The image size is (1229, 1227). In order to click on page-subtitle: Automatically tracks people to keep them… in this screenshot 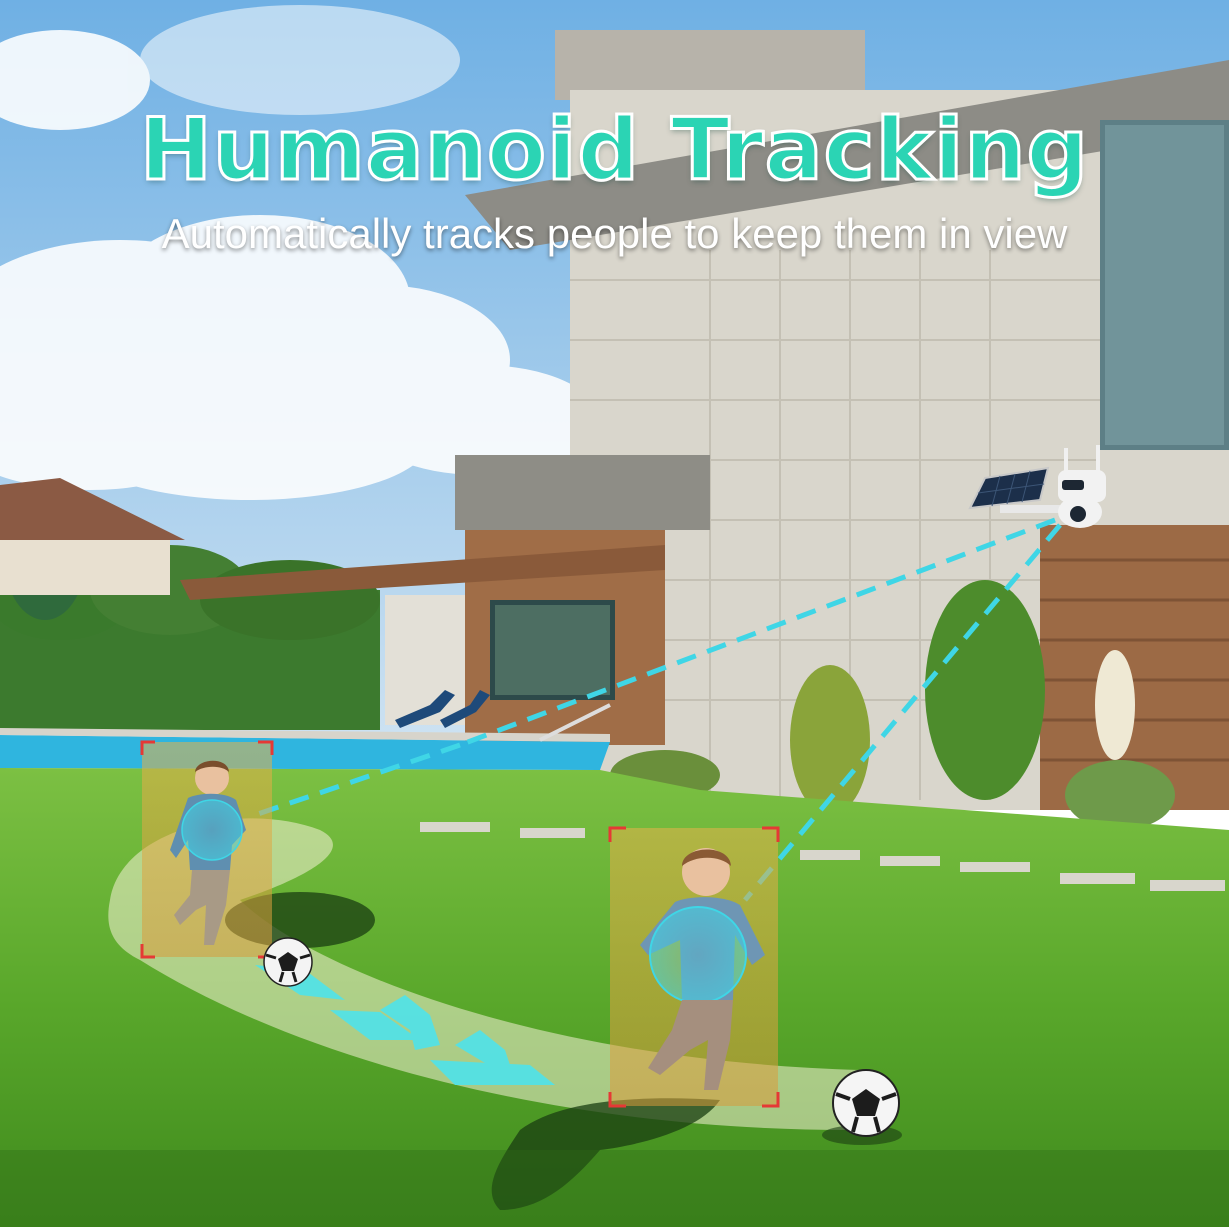, I will do `click(614, 233)`.